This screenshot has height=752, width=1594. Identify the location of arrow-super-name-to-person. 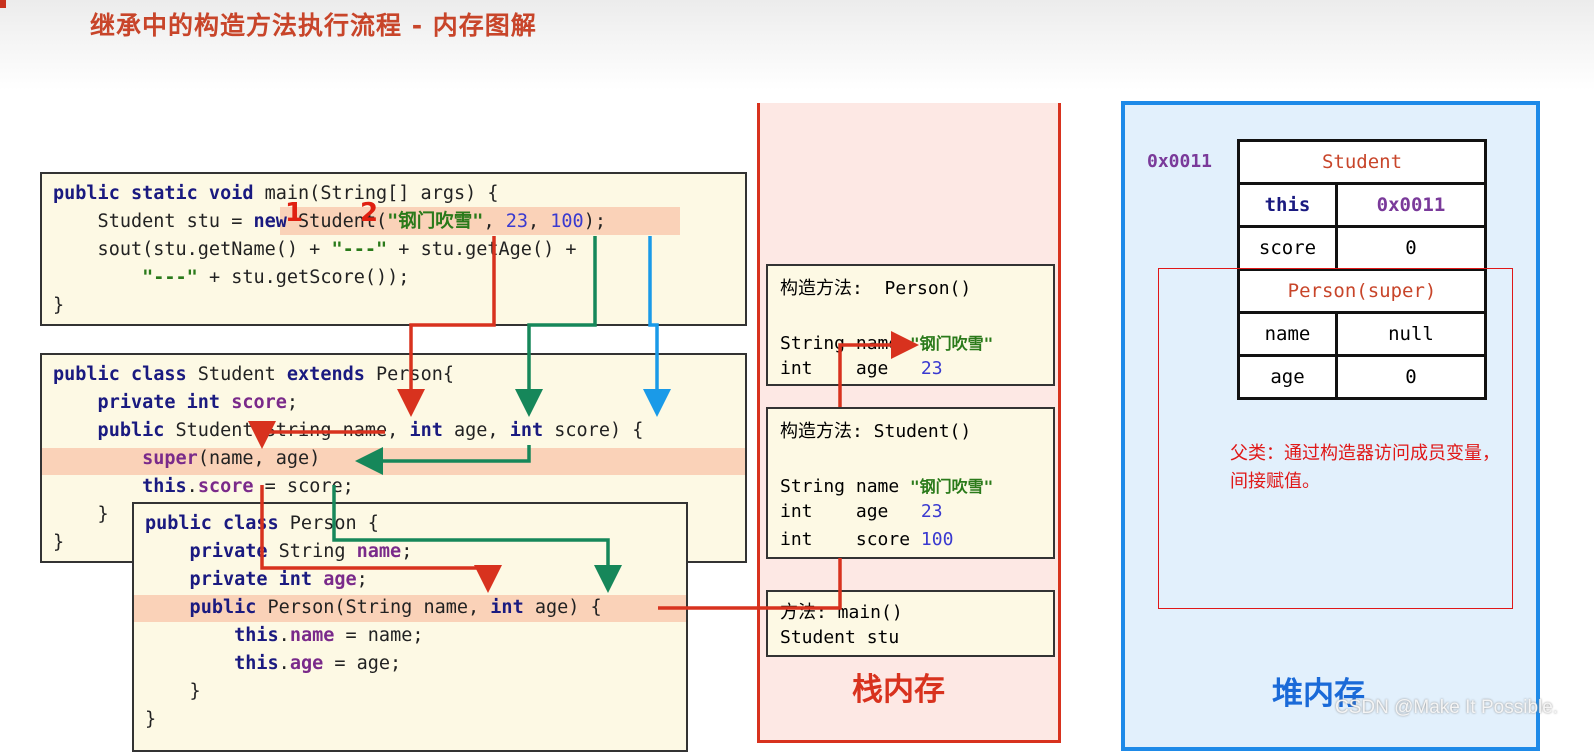
(381, 539).